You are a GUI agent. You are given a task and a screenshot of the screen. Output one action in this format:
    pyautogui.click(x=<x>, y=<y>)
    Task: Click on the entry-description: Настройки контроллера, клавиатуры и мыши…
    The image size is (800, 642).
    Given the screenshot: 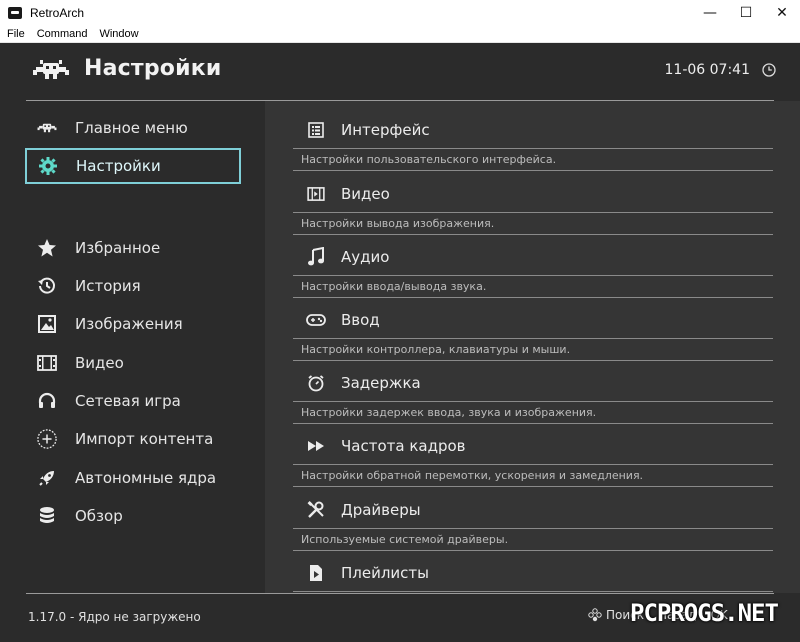 What is the action you would take?
    pyautogui.click(x=436, y=349)
    